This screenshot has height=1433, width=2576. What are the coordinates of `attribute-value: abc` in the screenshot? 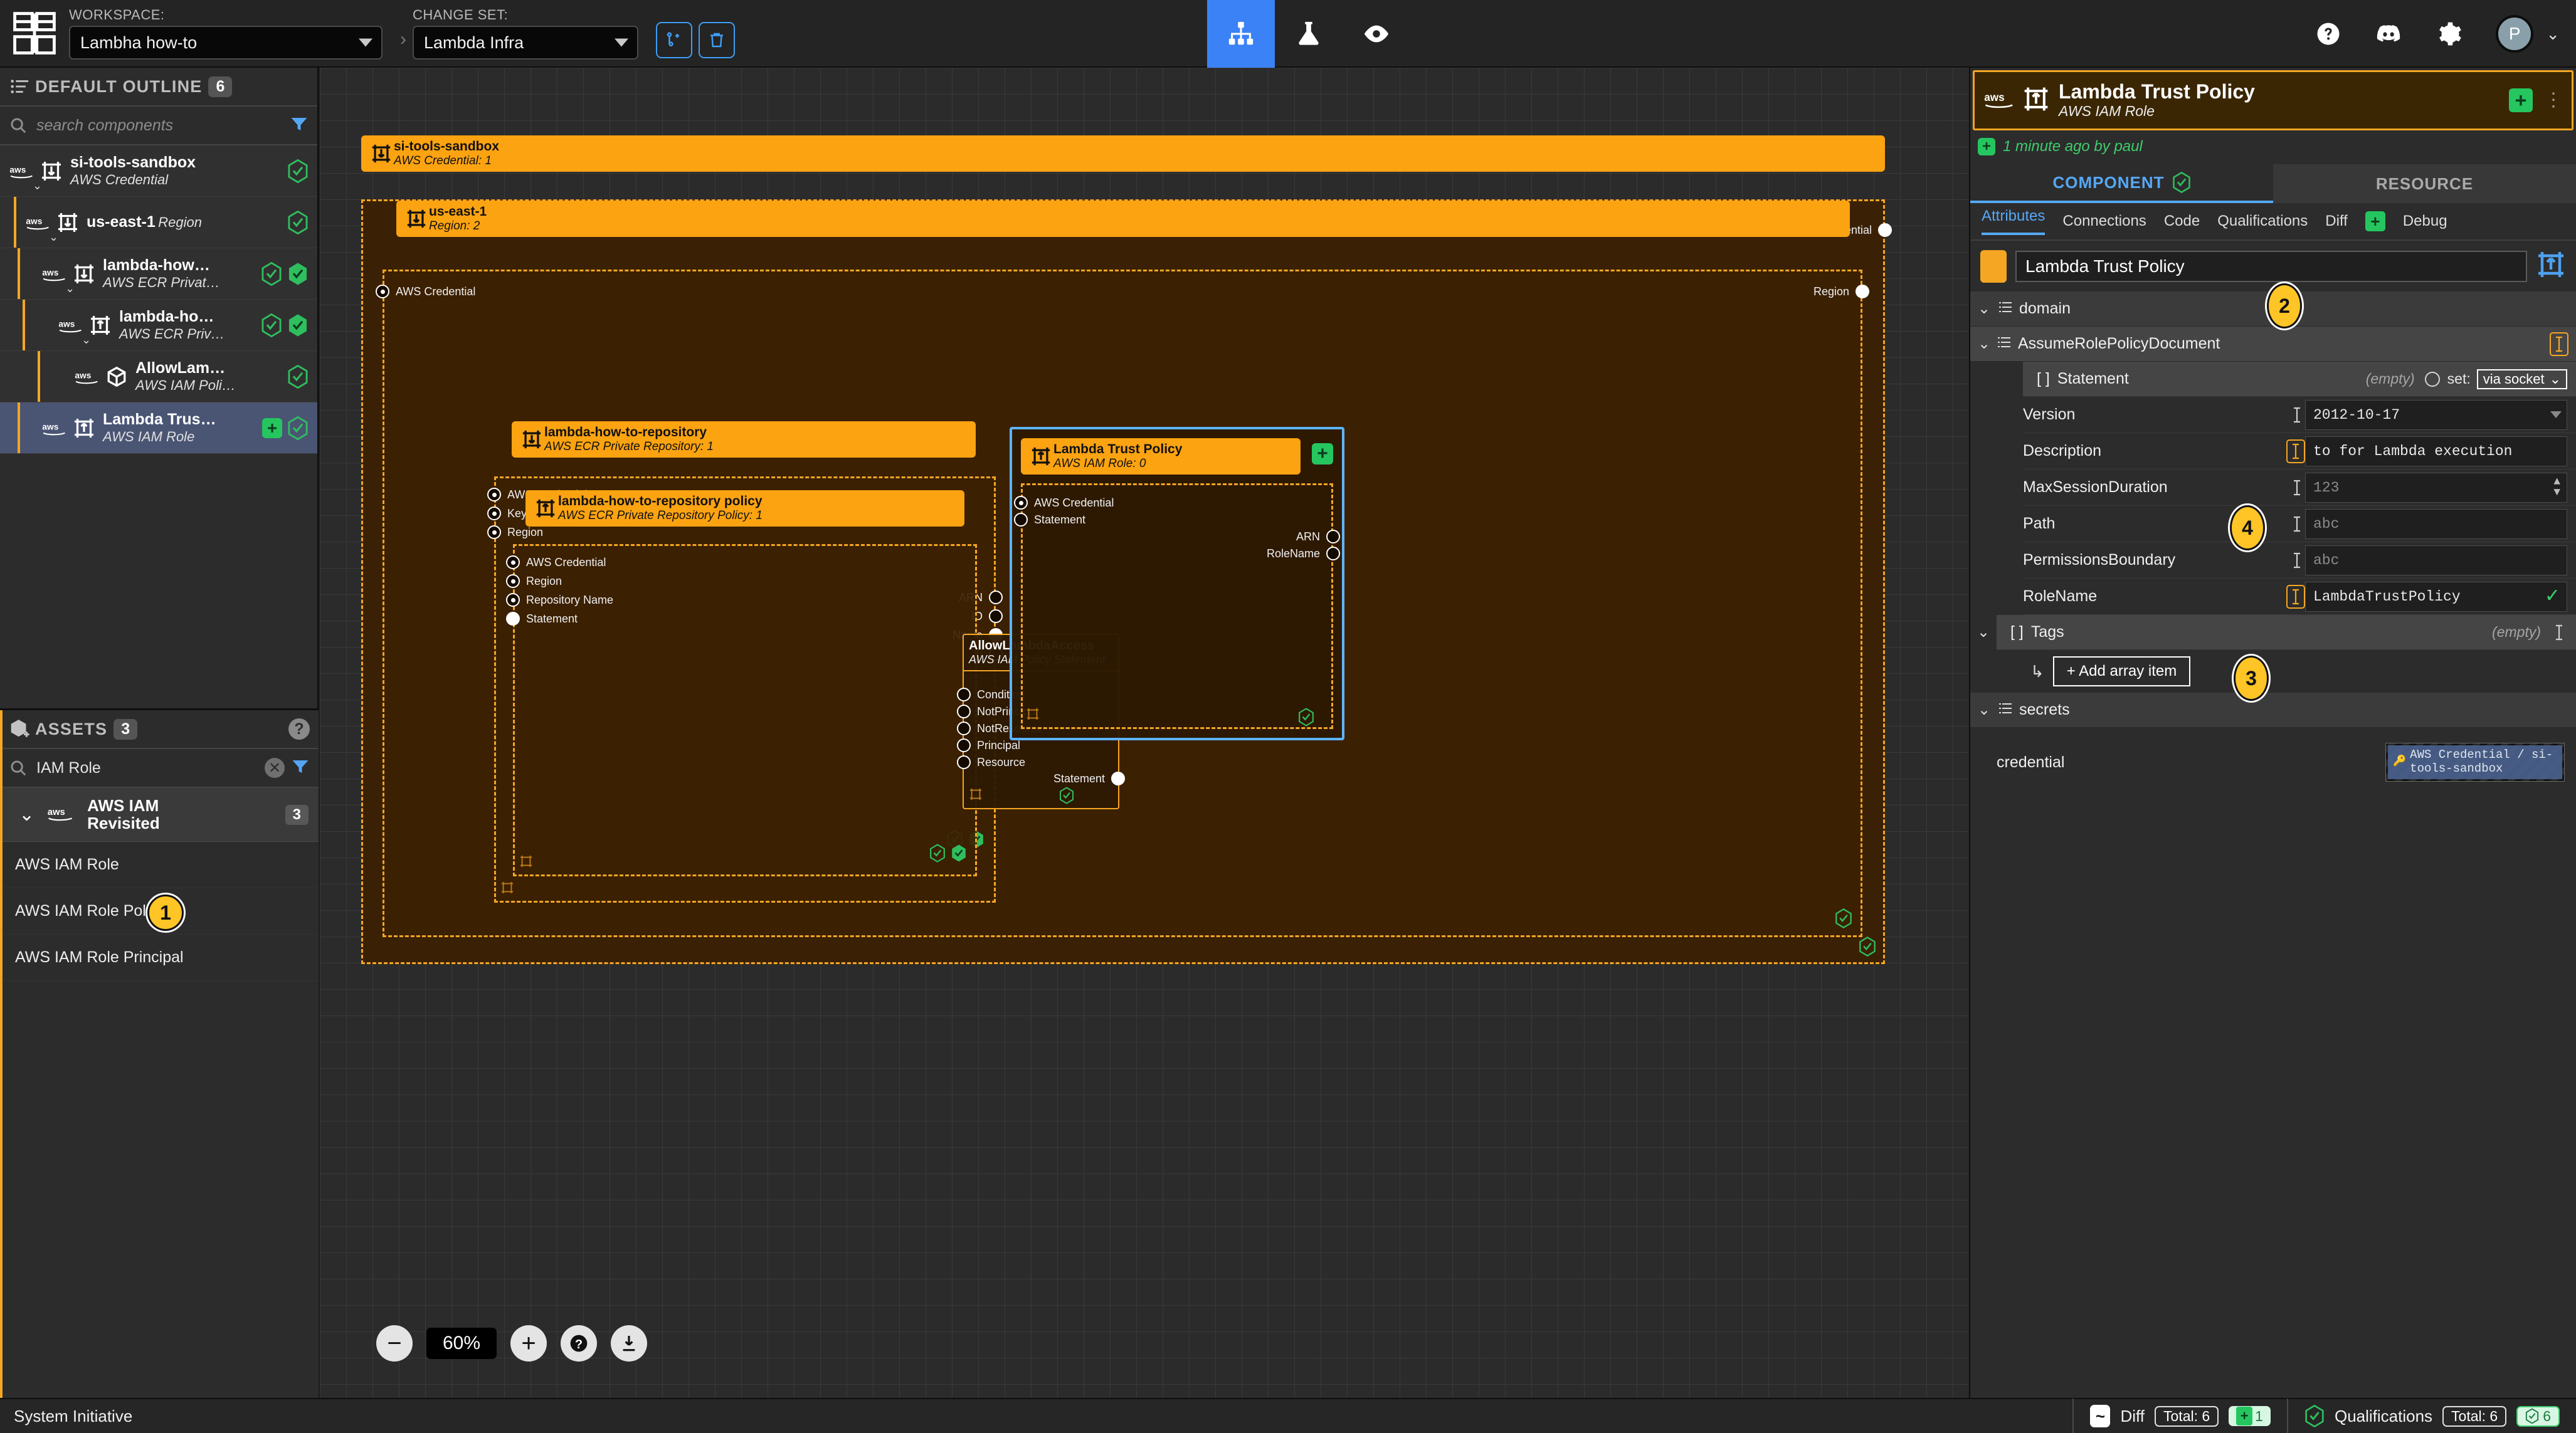 It's located at (2436, 524).